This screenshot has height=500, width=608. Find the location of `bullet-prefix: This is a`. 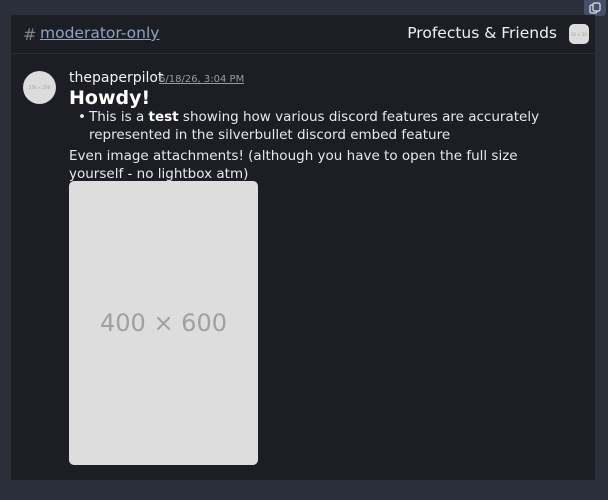

bullet-prefix: This is a is located at coordinates (119, 117).